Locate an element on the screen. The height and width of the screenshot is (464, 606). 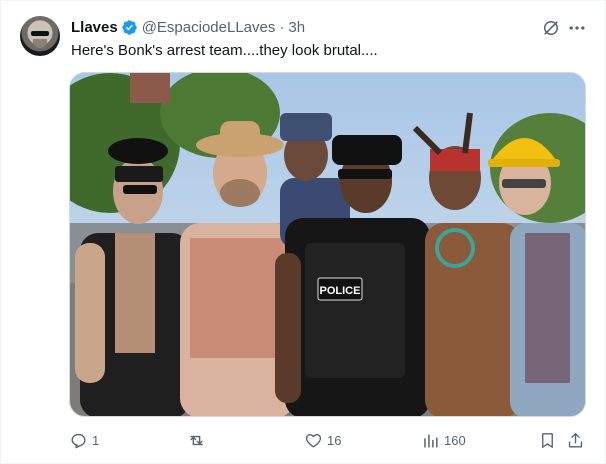
heart-icon is located at coordinates (313, 440).